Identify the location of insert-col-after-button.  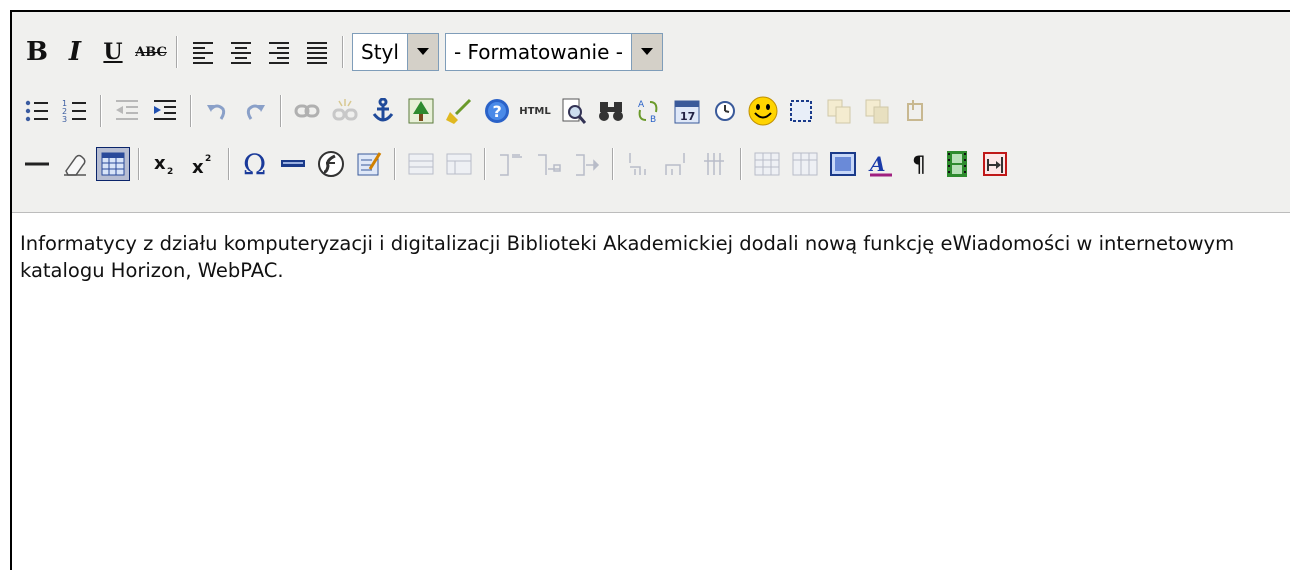
(549, 164).